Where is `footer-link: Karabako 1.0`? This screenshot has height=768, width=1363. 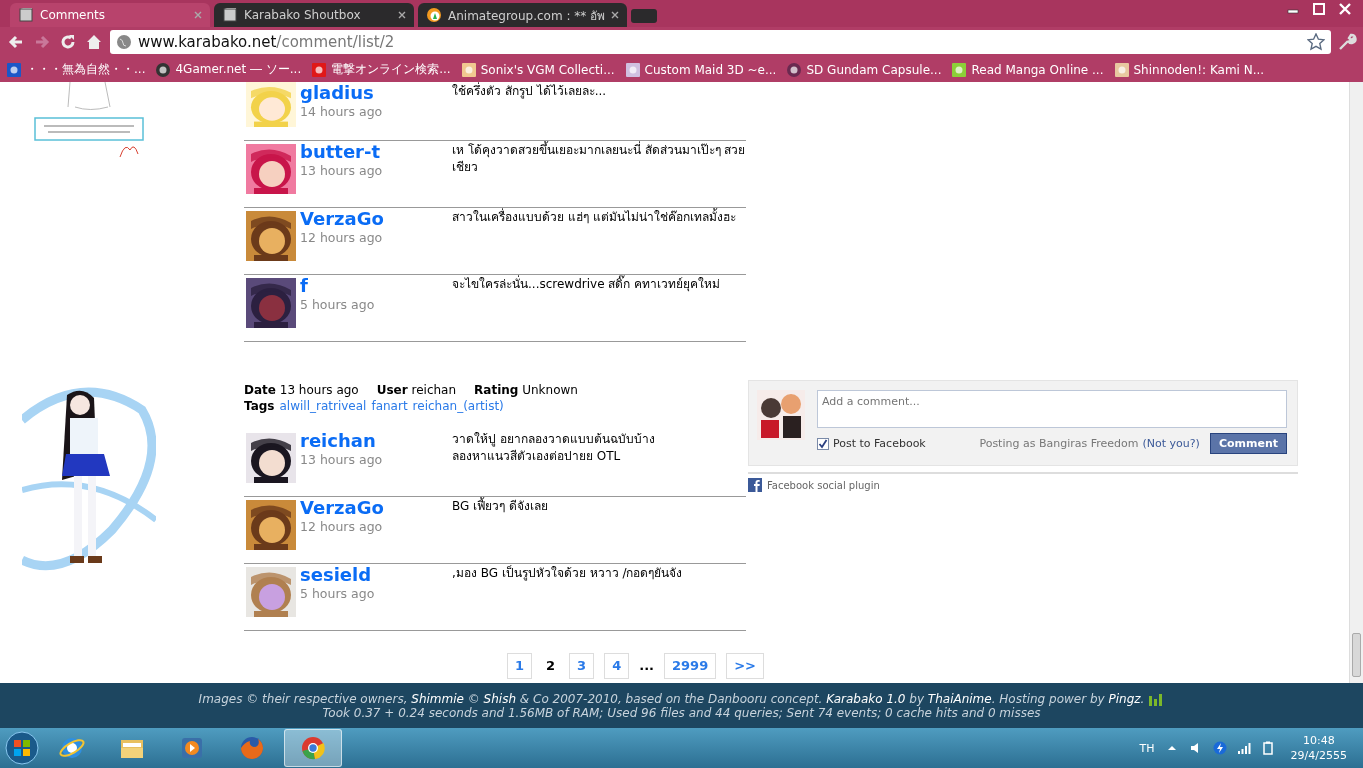
footer-link: Karabako 1.0 is located at coordinates (866, 698).